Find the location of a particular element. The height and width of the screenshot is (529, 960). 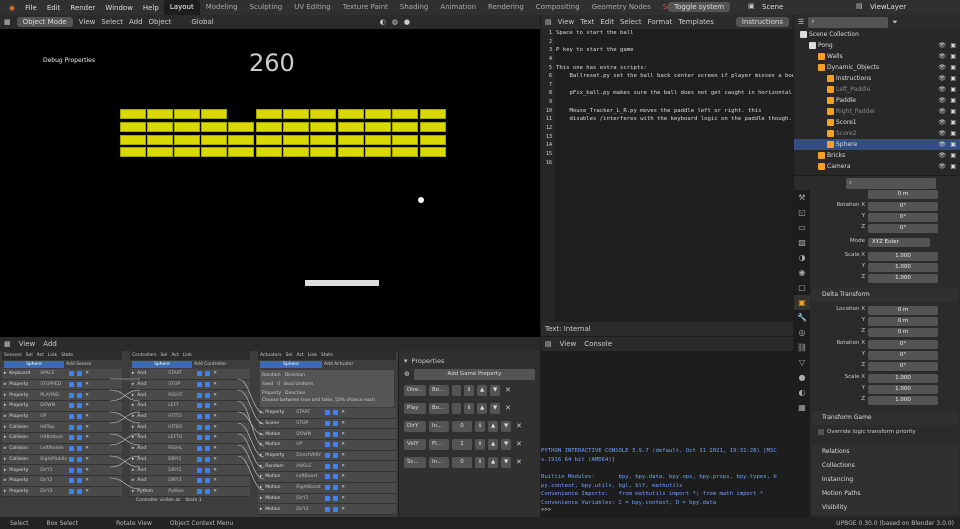

menu-edit: Edit is located at coordinates (54, 8).